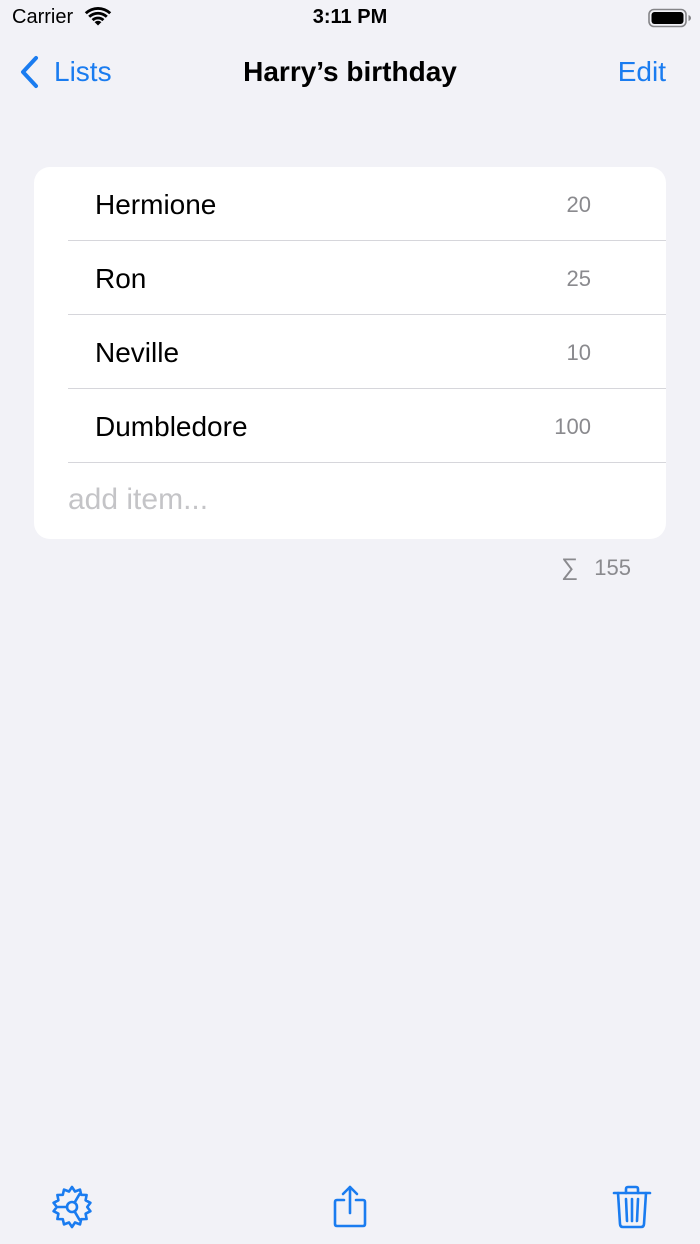 The width and height of the screenshot is (700, 1244). I want to click on settings-button, so click(72, 1207).